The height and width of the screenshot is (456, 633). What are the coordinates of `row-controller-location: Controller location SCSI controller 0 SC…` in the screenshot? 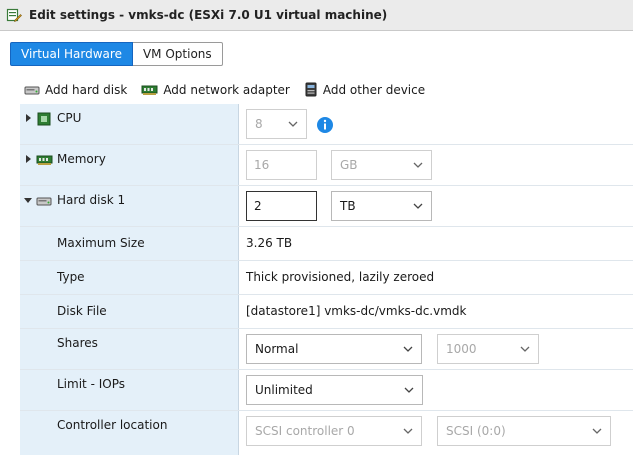 It's located at (326, 433).